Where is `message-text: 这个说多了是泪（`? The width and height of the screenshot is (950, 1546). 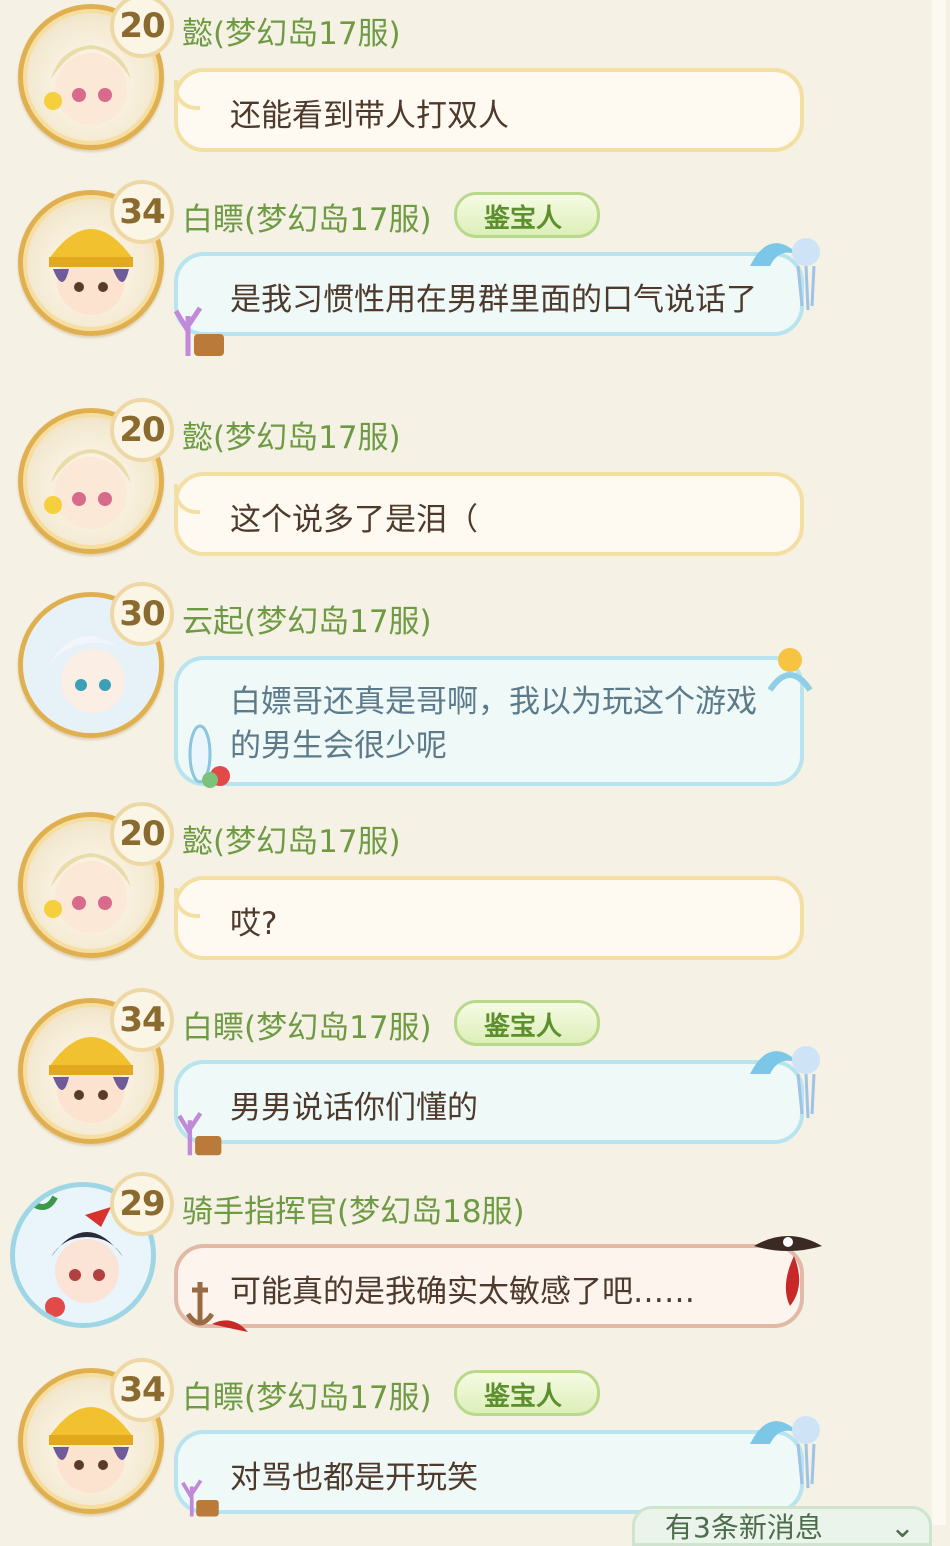
message-text: 这个说多了是泪（ is located at coordinates (354, 520).